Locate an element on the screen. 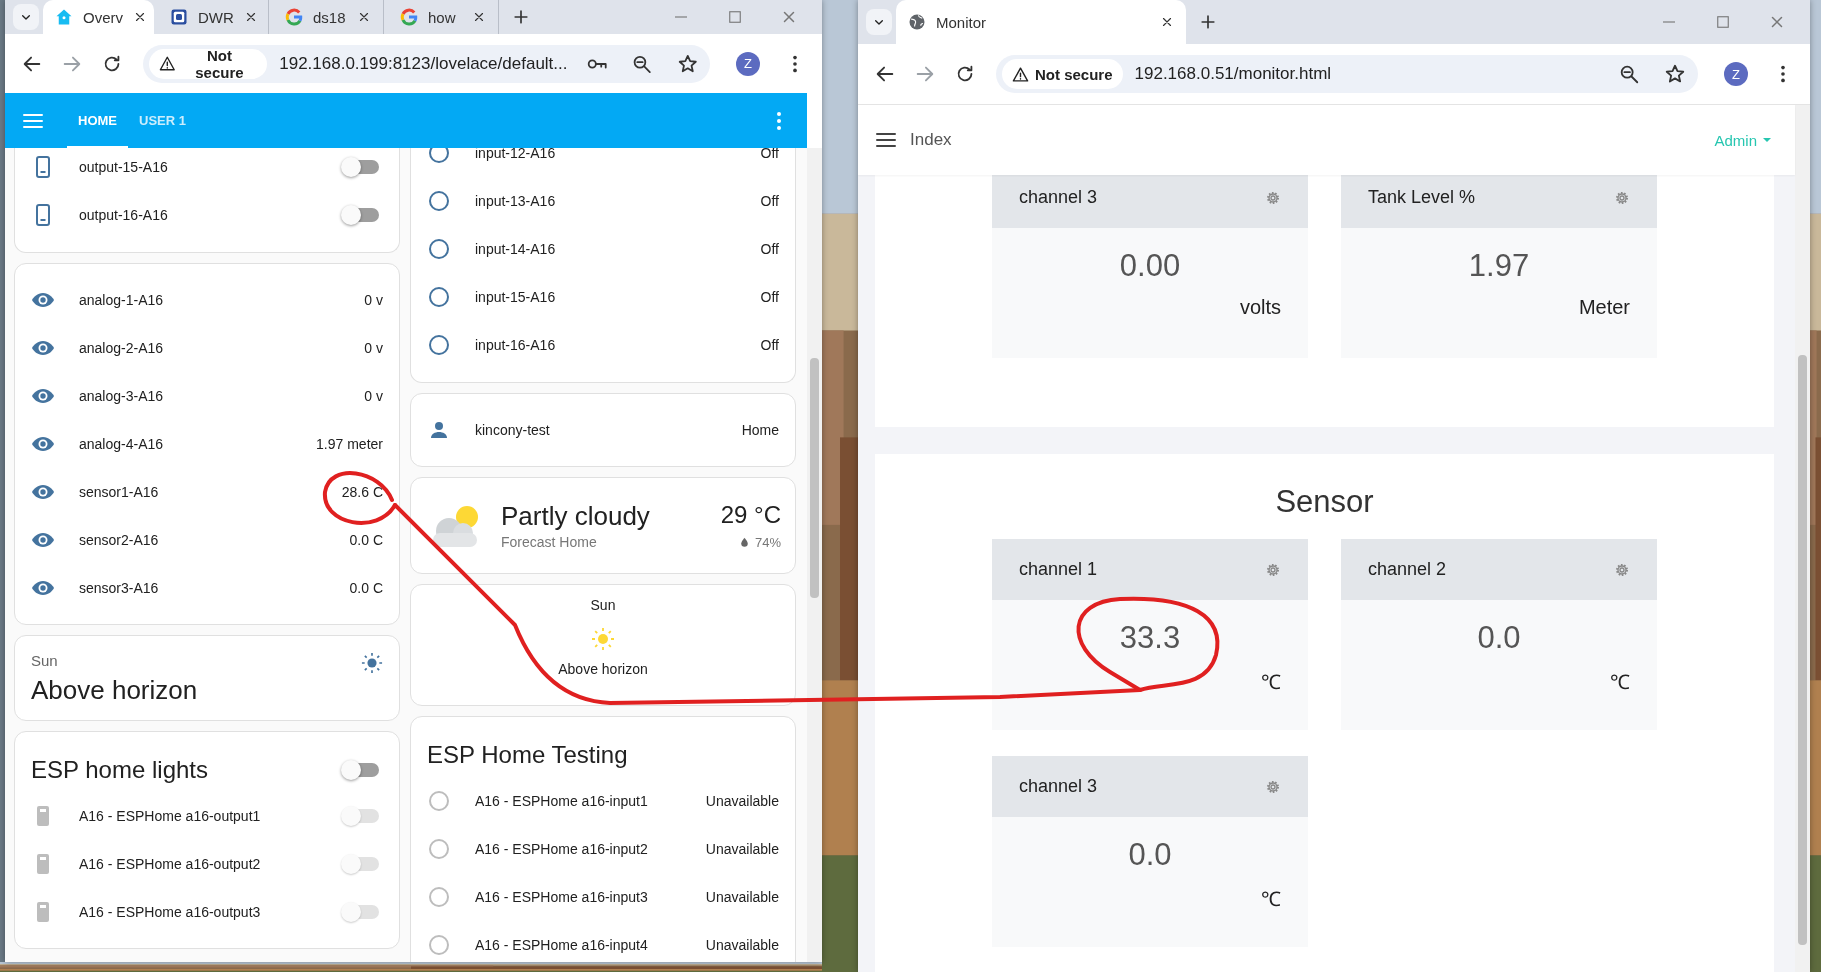  url-text: 192.168.0.51/monitor.html is located at coordinates (1233, 74).